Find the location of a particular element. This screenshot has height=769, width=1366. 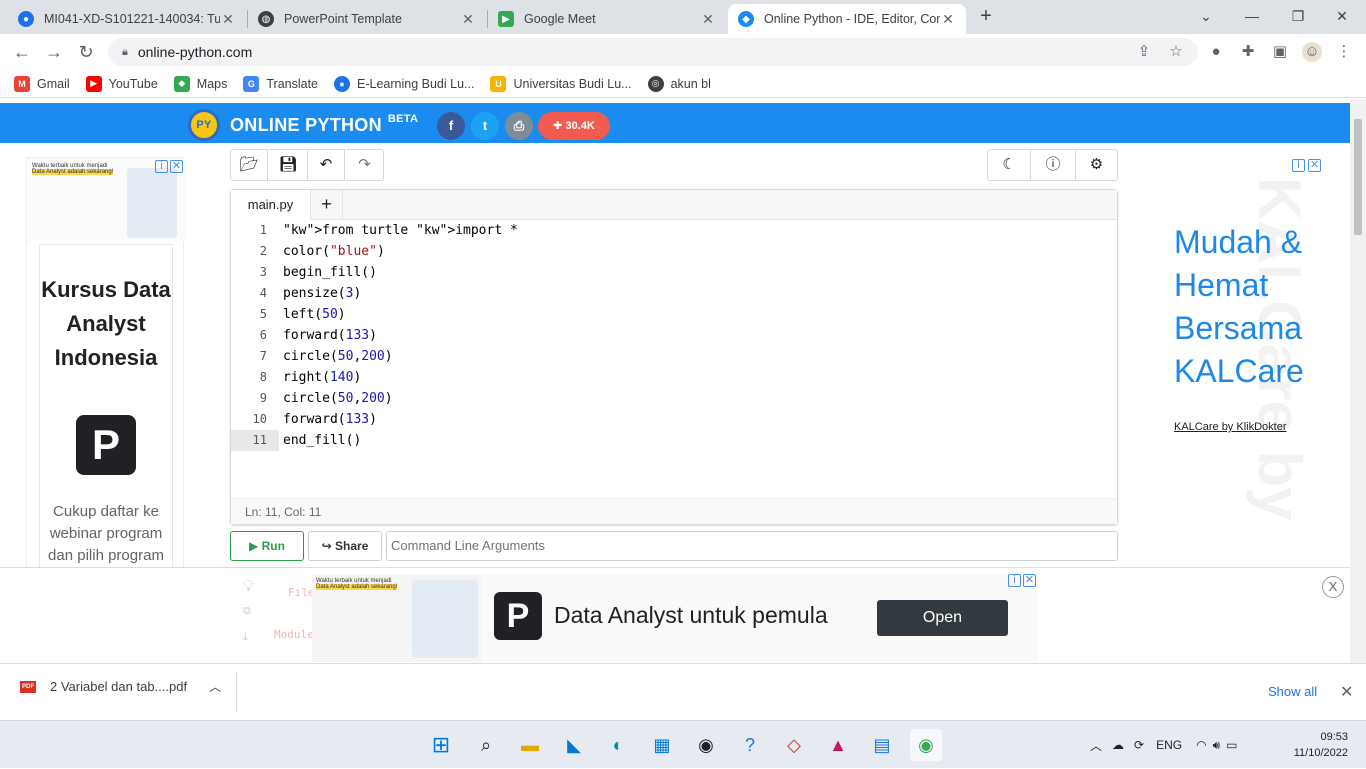

scrollbar-thumb is located at coordinates (1358, 177).